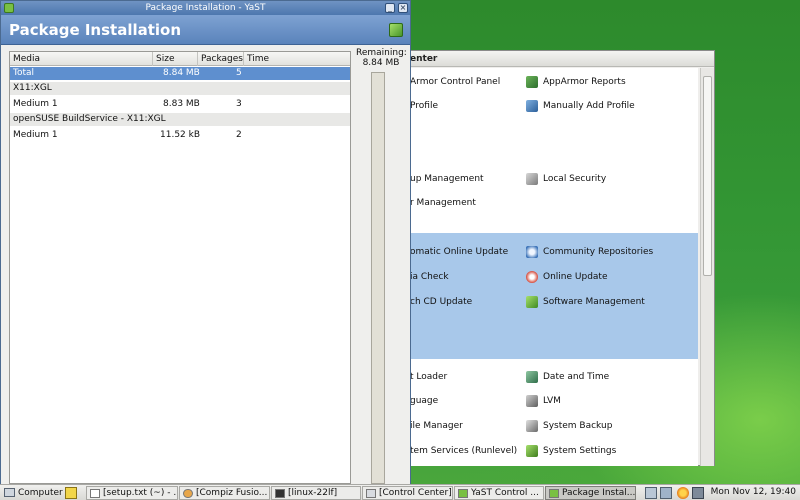  I want to click on local-security-icon, so click(532, 178).